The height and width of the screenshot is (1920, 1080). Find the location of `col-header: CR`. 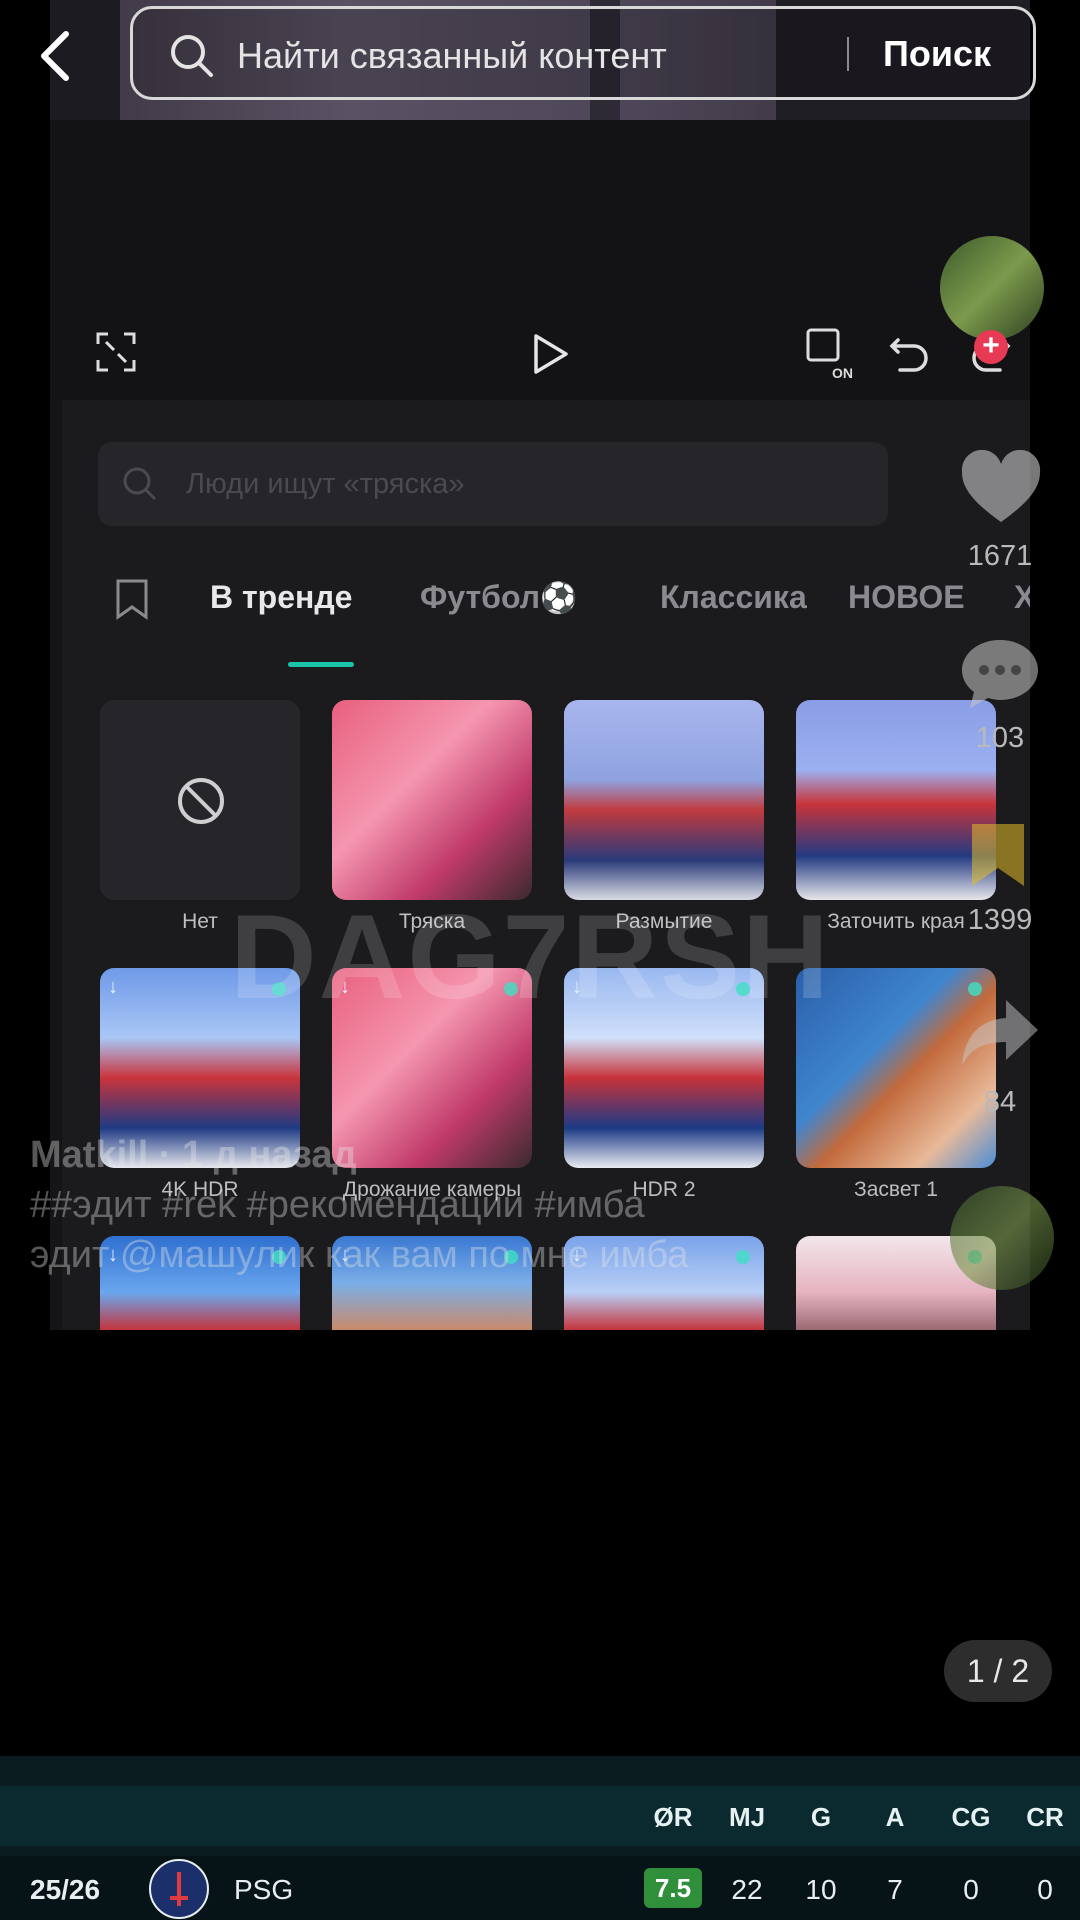

col-header: CR is located at coordinates (1045, 1817).